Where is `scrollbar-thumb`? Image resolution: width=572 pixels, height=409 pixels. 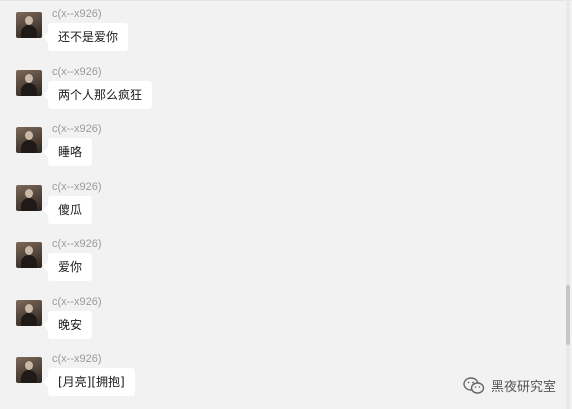 scrollbar-thumb is located at coordinates (568, 315).